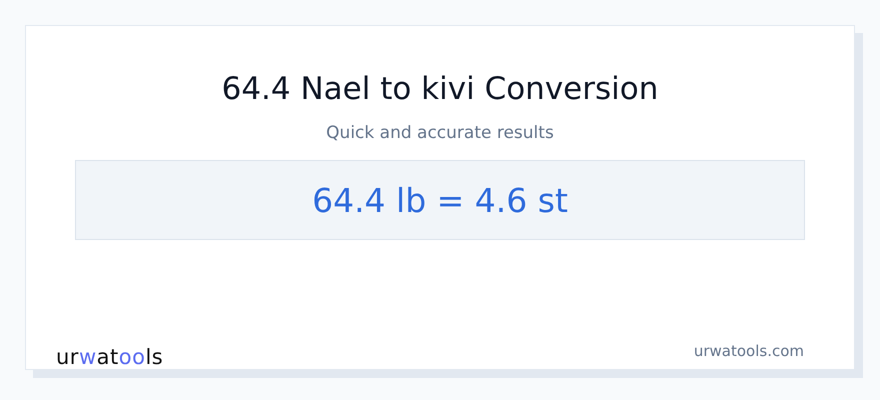 Image resolution: width=880 pixels, height=400 pixels. Describe the element at coordinates (110, 357) in the screenshot. I see `logo: urwatools` at that location.